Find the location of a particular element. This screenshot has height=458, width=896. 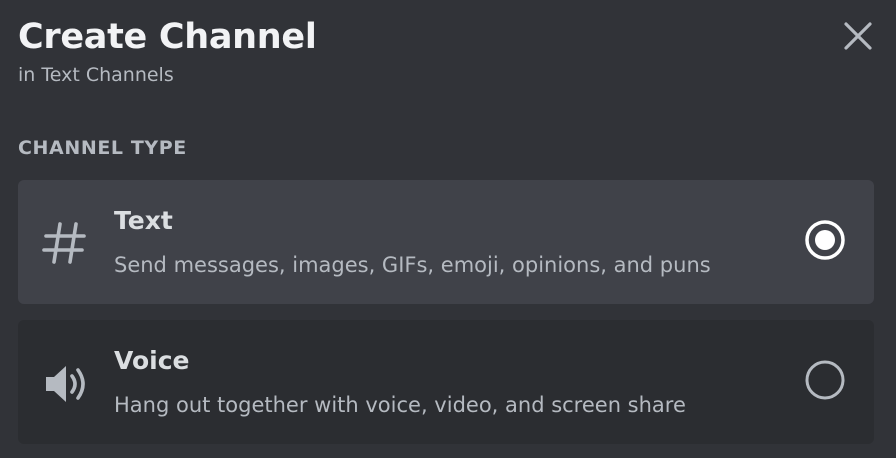

radio-selected is located at coordinates (825, 240).